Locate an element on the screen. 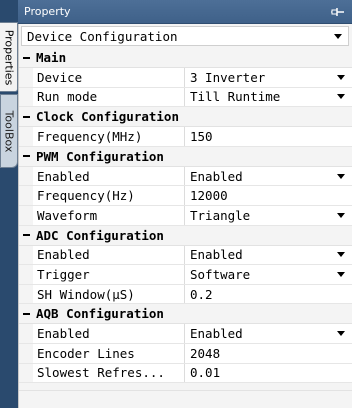 The image size is (352, 408). property-row: Slowest Refres... 0.01 is located at coordinates (185, 373).